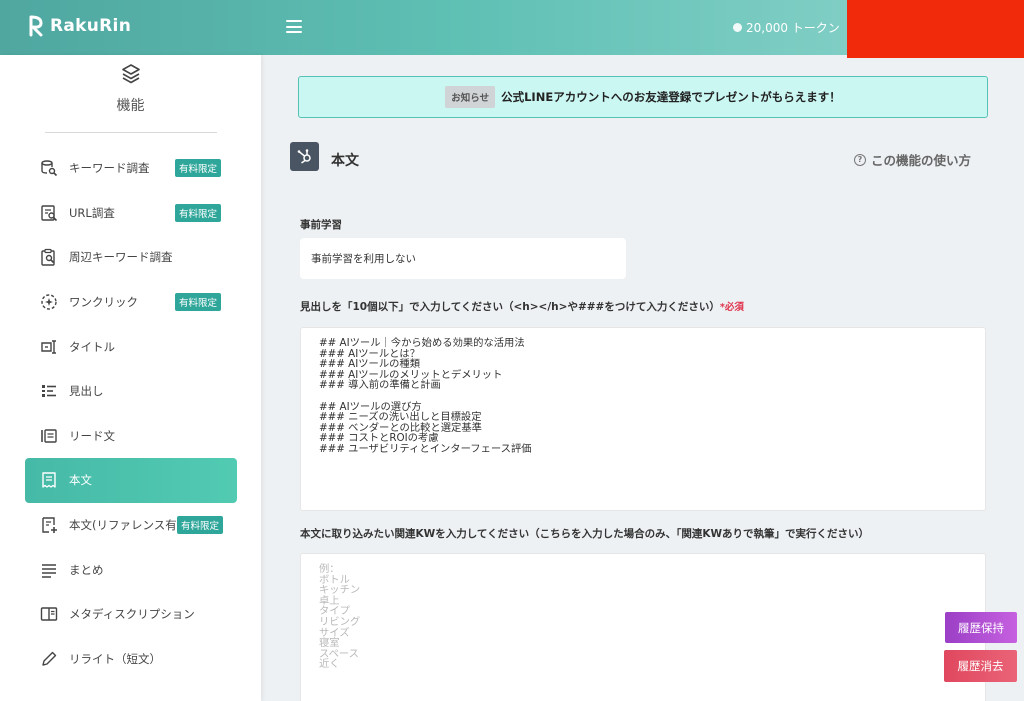 This screenshot has height=701, width=1024. Describe the element at coordinates (125, 525) in the screenshot. I see `sidebar-item-label: 本文(リファレンス有)` at that location.